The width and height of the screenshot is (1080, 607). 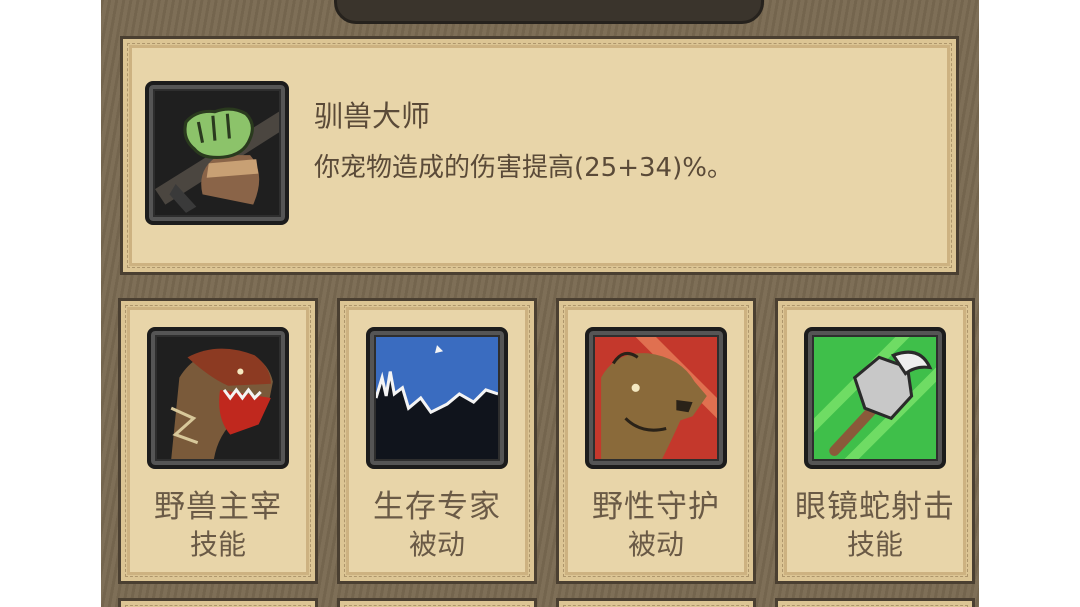 I want to click on skill-card-beast-master: 野兽主宰 技能, so click(x=218, y=441).